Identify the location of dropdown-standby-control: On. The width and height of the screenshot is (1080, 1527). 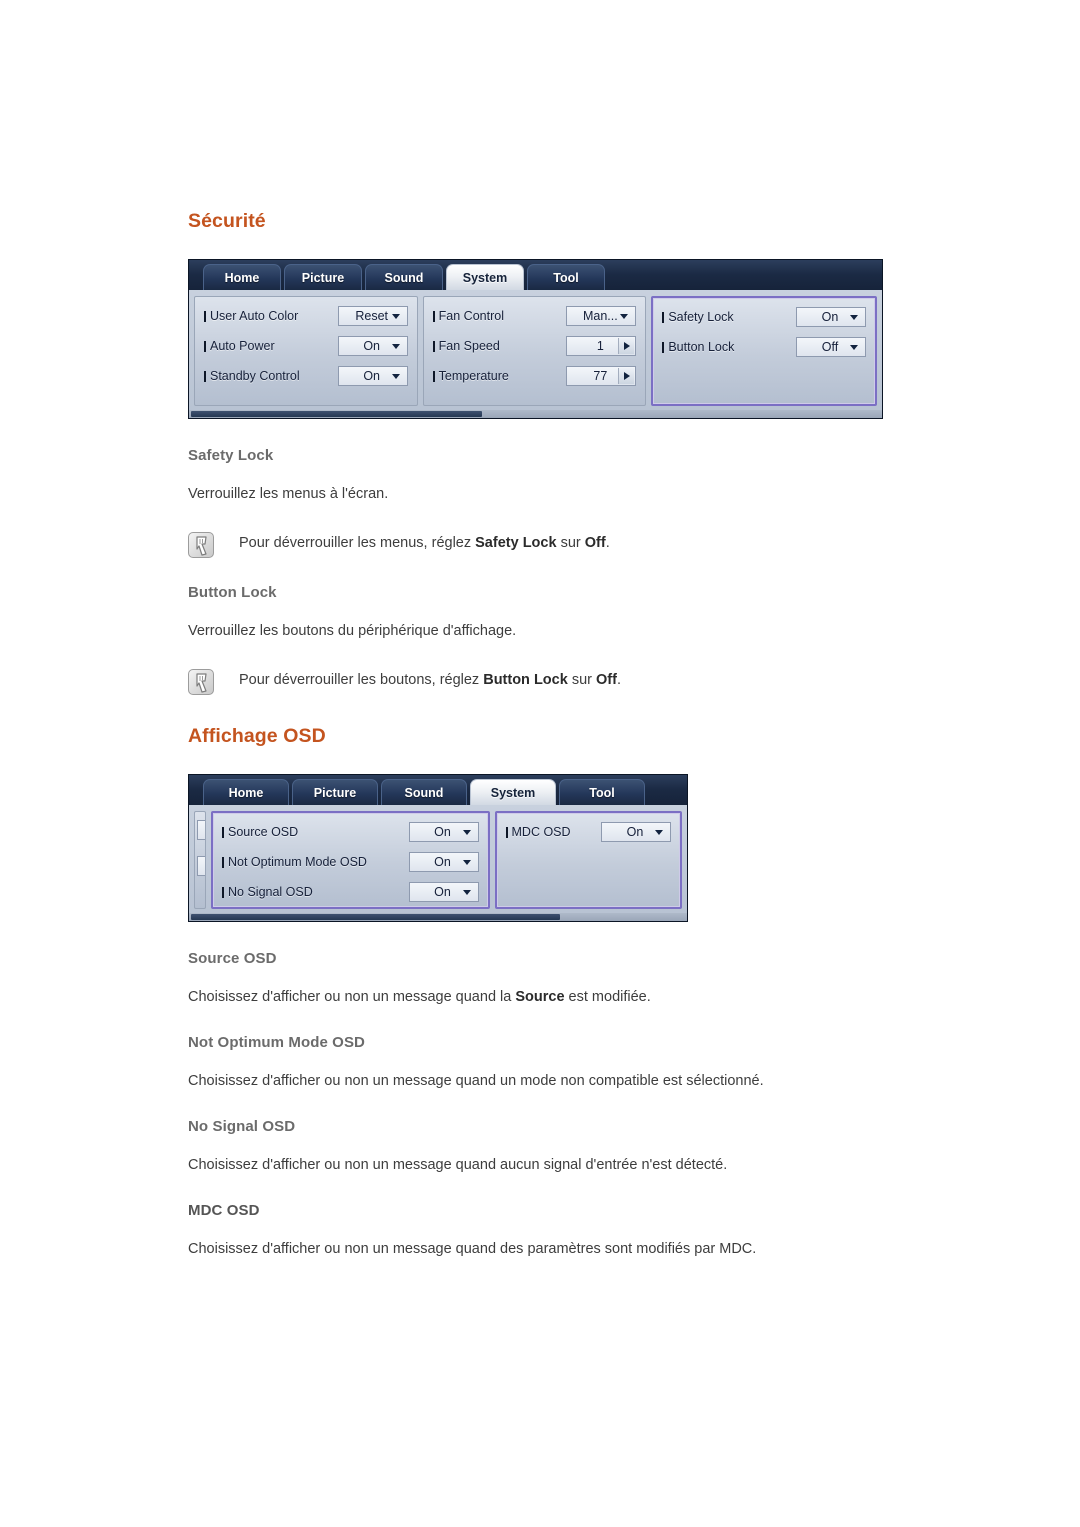
(372, 376).